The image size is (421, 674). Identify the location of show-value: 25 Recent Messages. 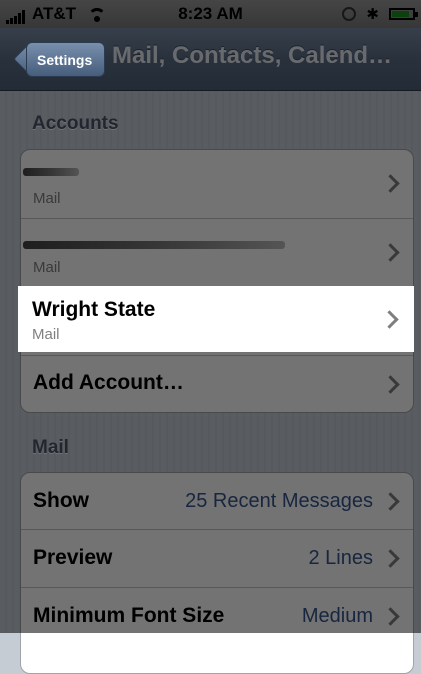
(279, 501).